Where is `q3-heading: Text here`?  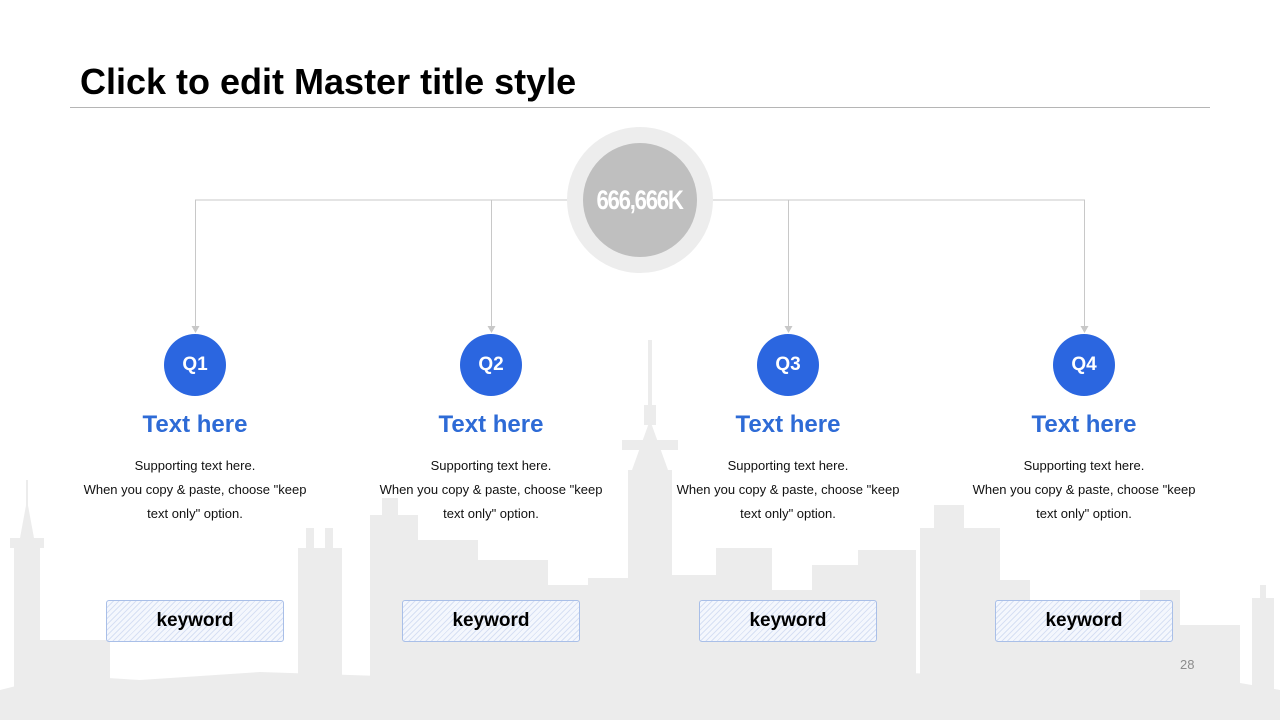 q3-heading: Text here is located at coordinates (788, 425).